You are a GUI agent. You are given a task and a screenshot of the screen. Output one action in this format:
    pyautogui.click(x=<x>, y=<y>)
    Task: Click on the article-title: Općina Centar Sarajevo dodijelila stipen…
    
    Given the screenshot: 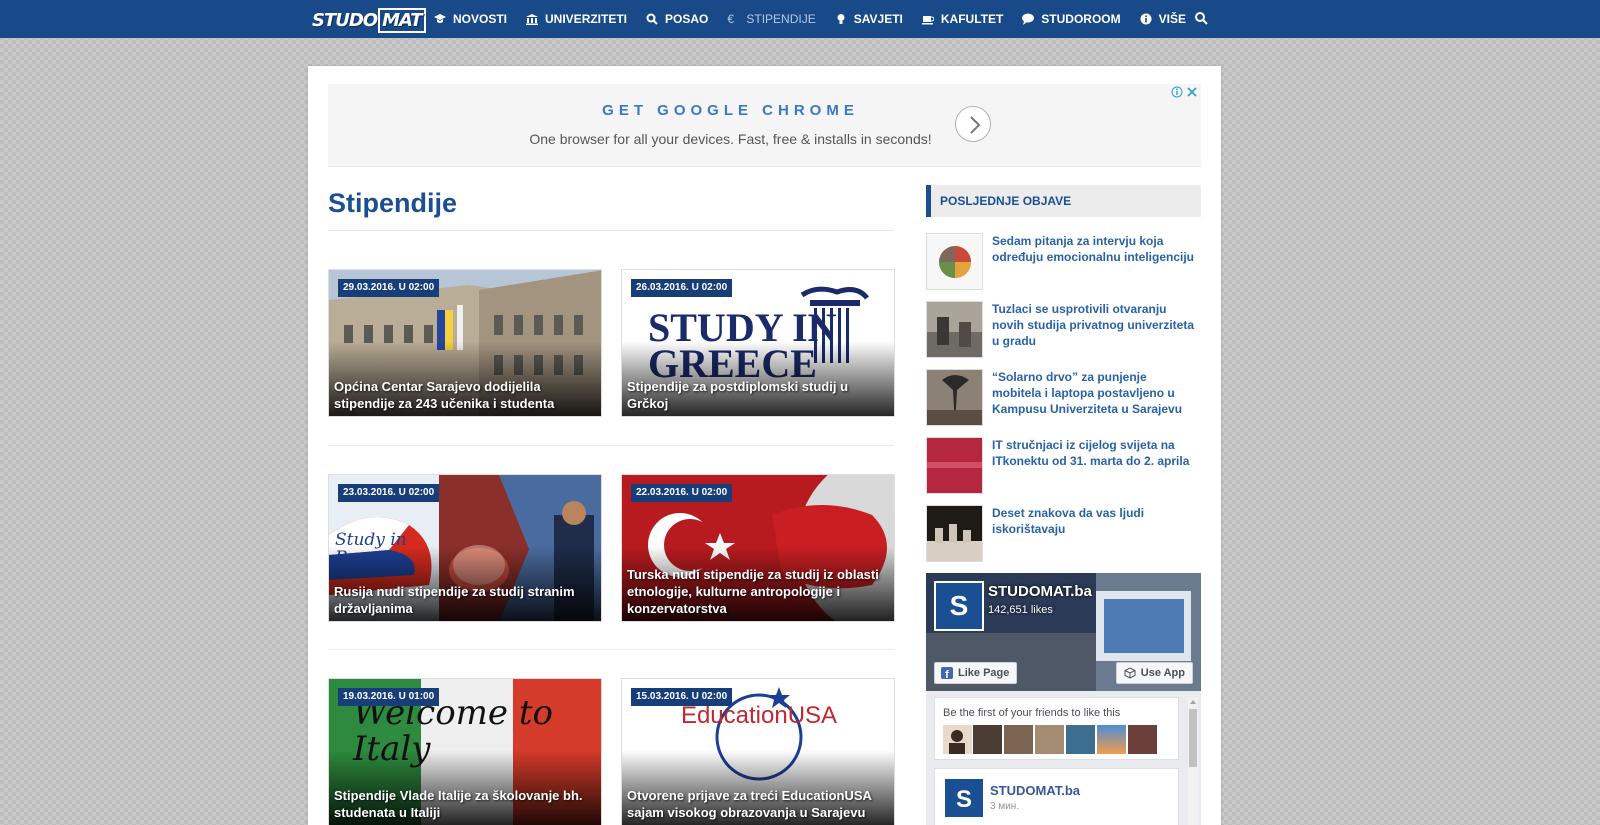 What is the action you would take?
    pyautogui.click(x=463, y=395)
    